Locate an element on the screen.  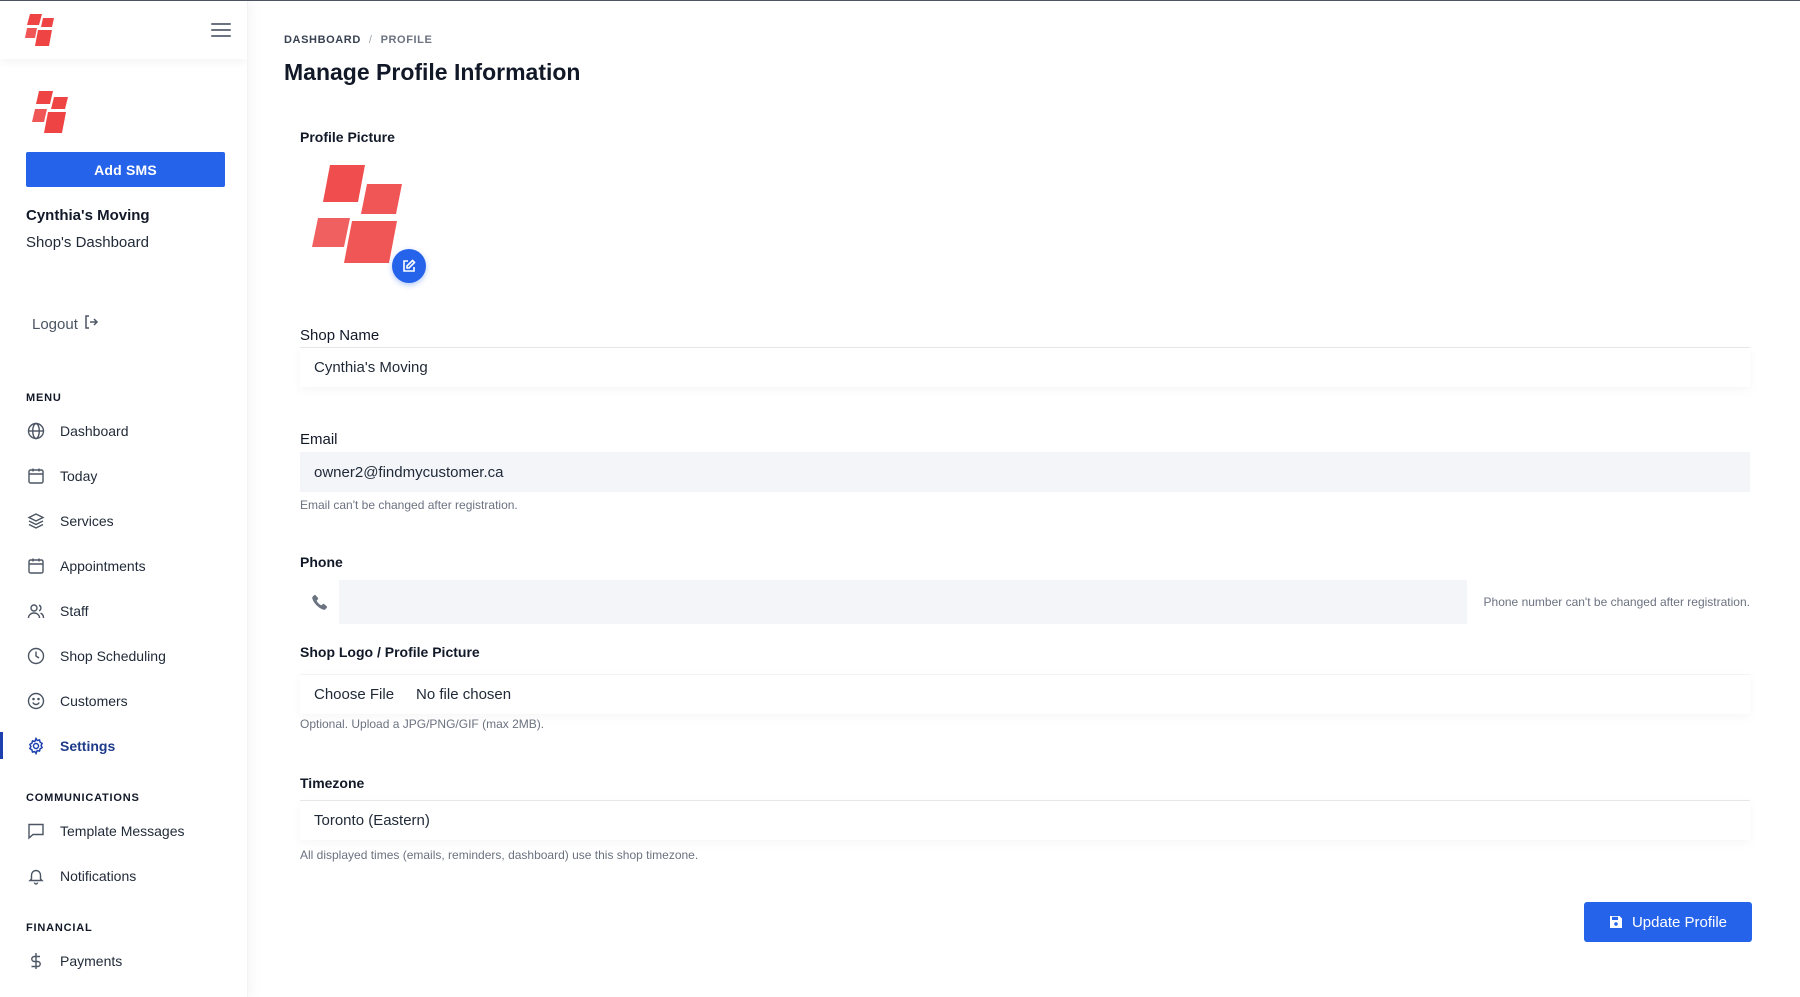
nav-item-dashboard: Dashboard is located at coordinates (123, 430).